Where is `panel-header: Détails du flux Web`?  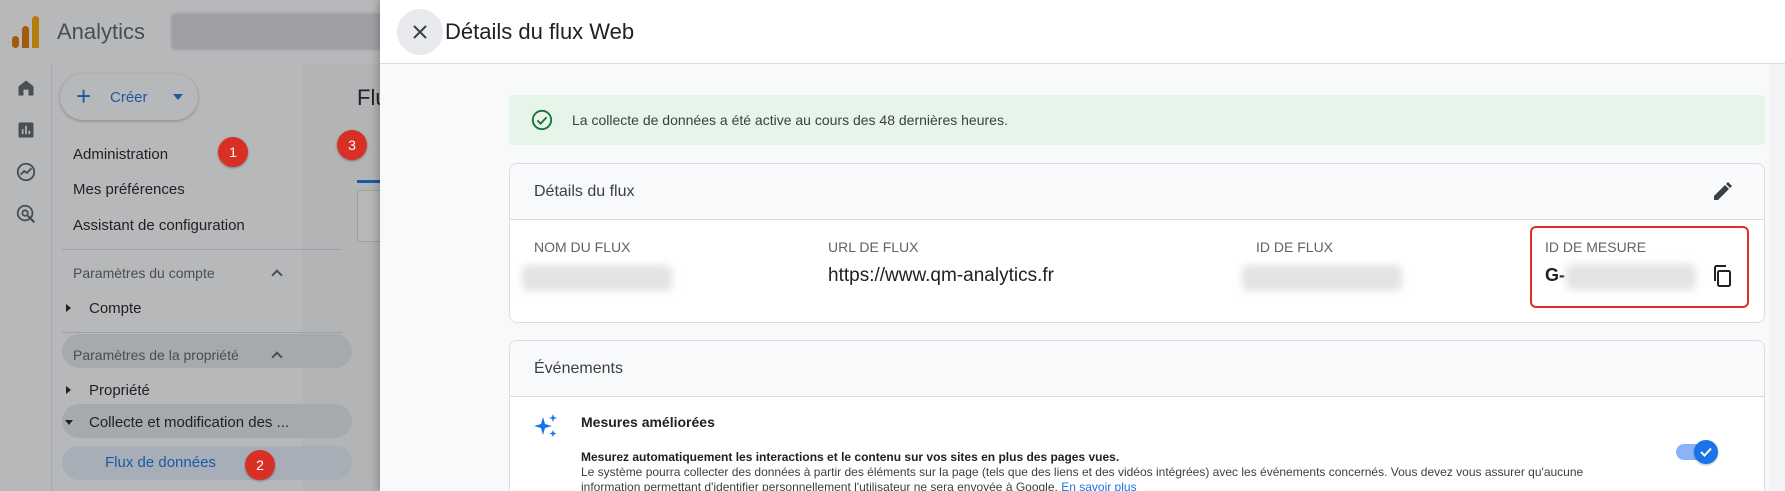
panel-header: Détails du flux Web is located at coordinates (1082, 32).